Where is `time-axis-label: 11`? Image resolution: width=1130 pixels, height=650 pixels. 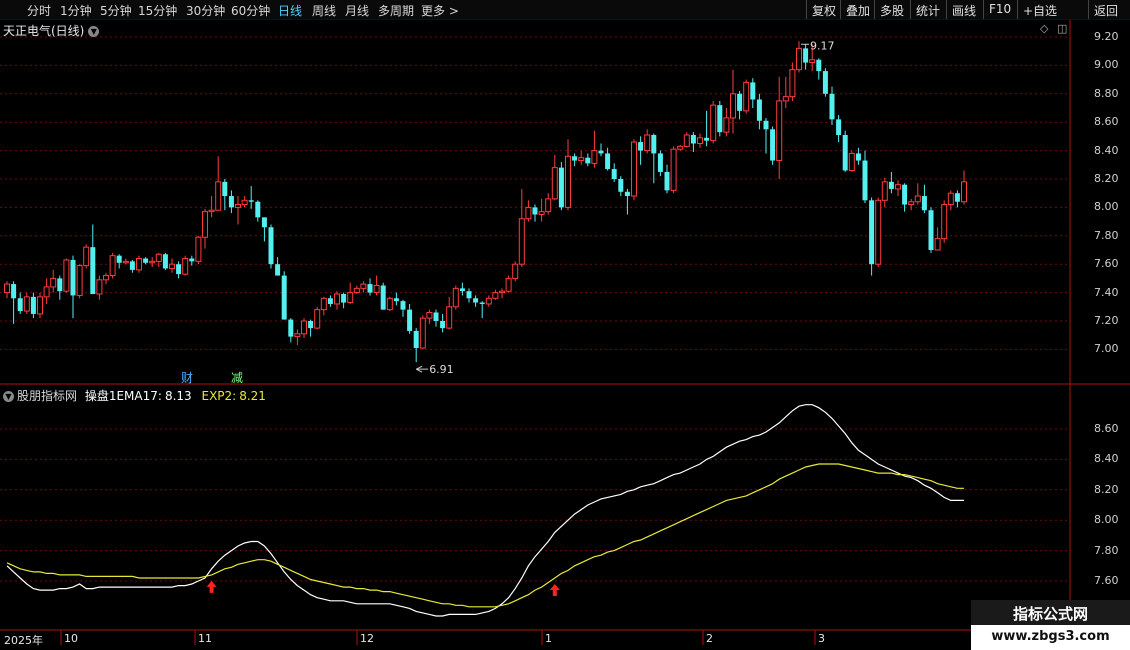 time-axis-label: 11 is located at coordinates (205, 638).